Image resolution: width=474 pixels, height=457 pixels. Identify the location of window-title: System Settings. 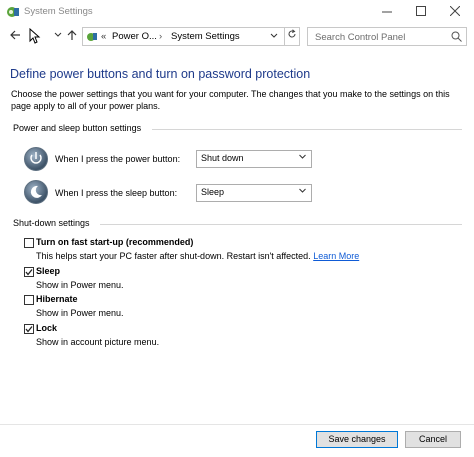
(58, 11).